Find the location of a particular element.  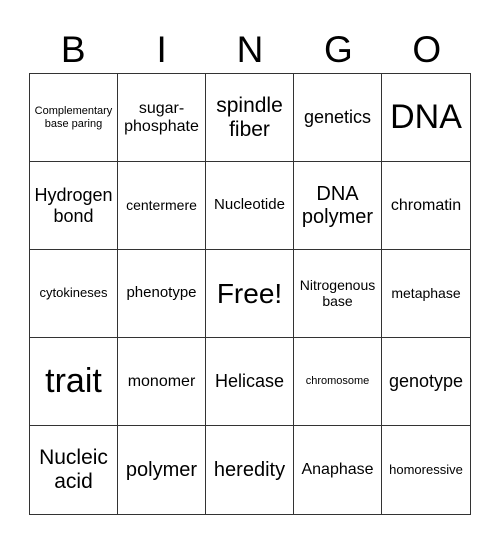

bingo-cell: Nucleic acid is located at coordinates (74, 470).